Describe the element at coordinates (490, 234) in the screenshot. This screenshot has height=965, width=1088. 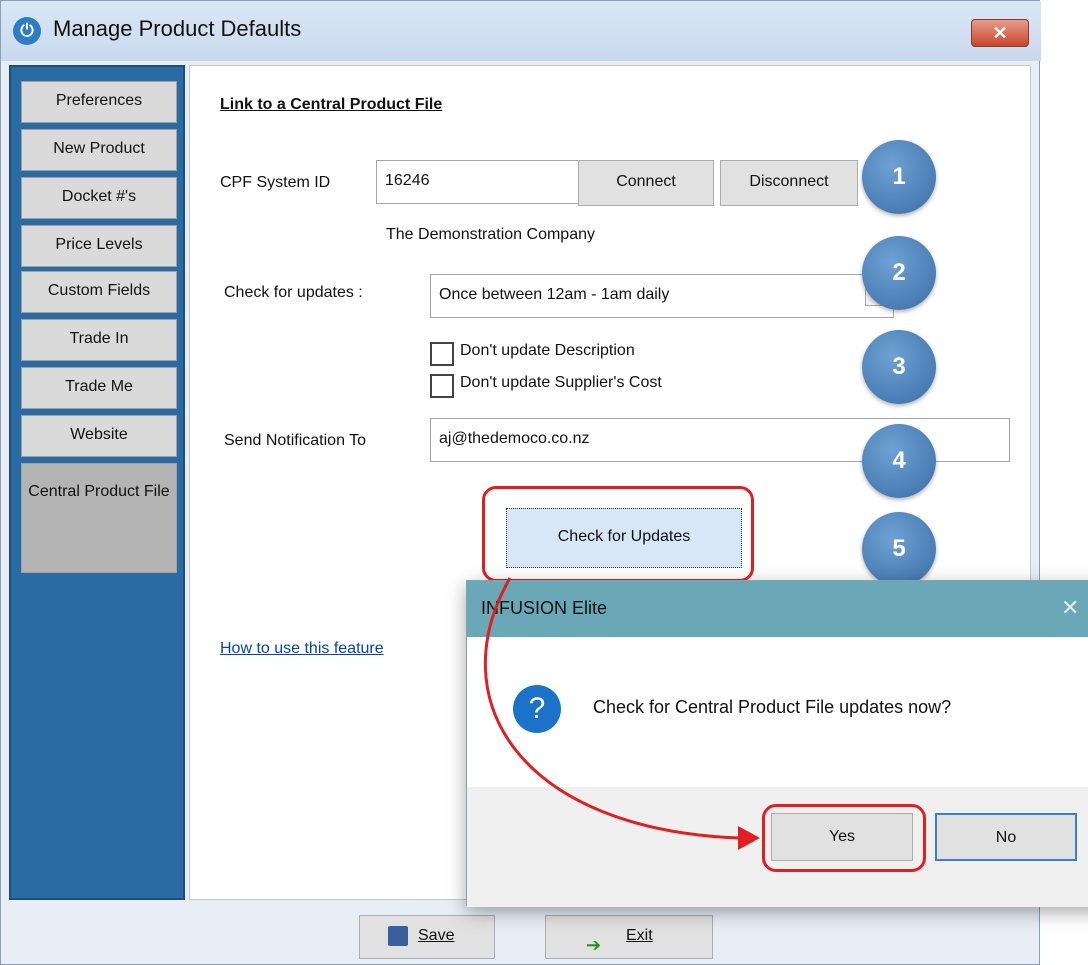
I see `company-name: The Demonstration Company` at that location.